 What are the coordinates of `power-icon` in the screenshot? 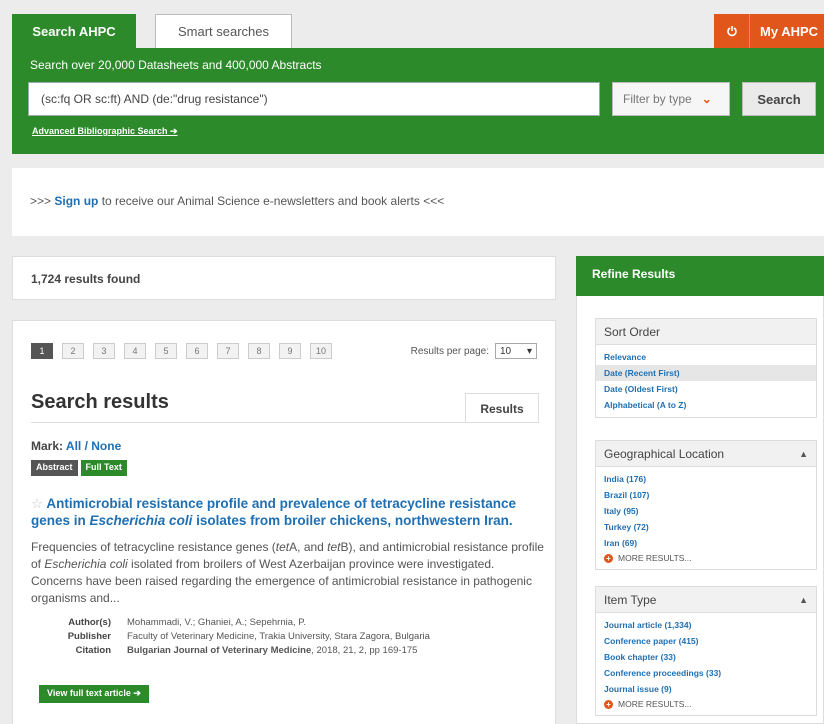 It's located at (732, 31).